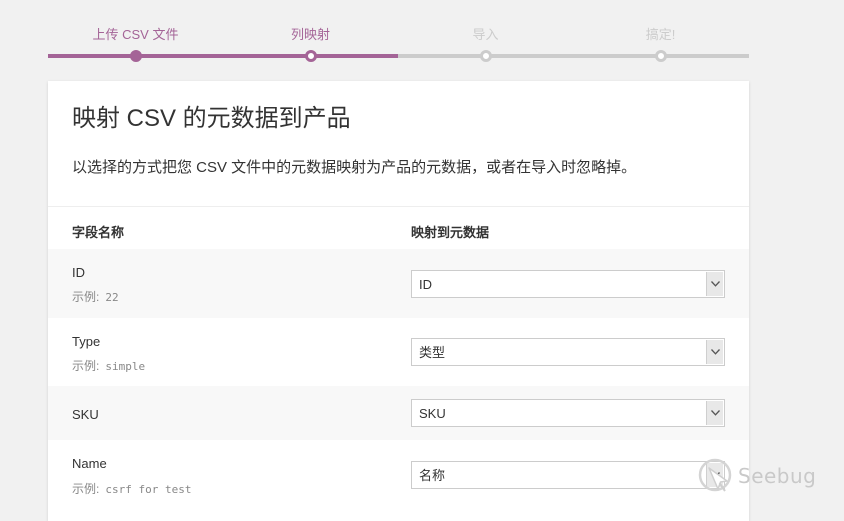 This screenshot has height=521, width=844. What do you see at coordinates (85, 414) in the screenshot?
I see `field-name: SKU` at bounding box center [85, 414].